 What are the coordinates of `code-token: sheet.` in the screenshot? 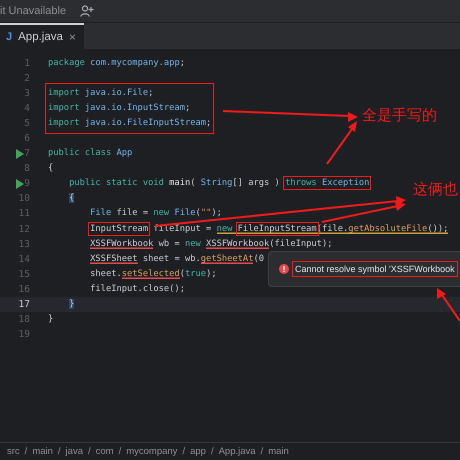 It's located at (106, 273).